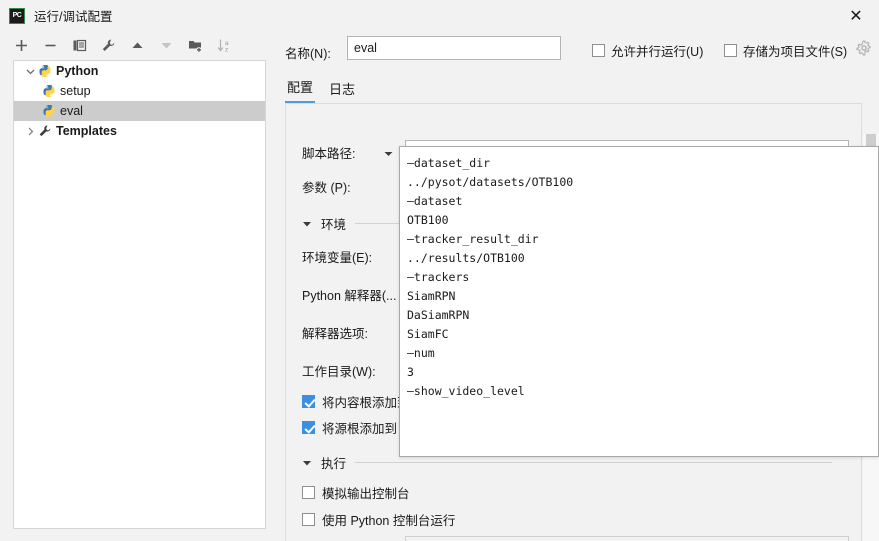 Image resolution: width=879 pixels, height=541 pixels. Describe the element at coordinates (642, 353) in the screenshot. I see `popup-line: —num` at that location.